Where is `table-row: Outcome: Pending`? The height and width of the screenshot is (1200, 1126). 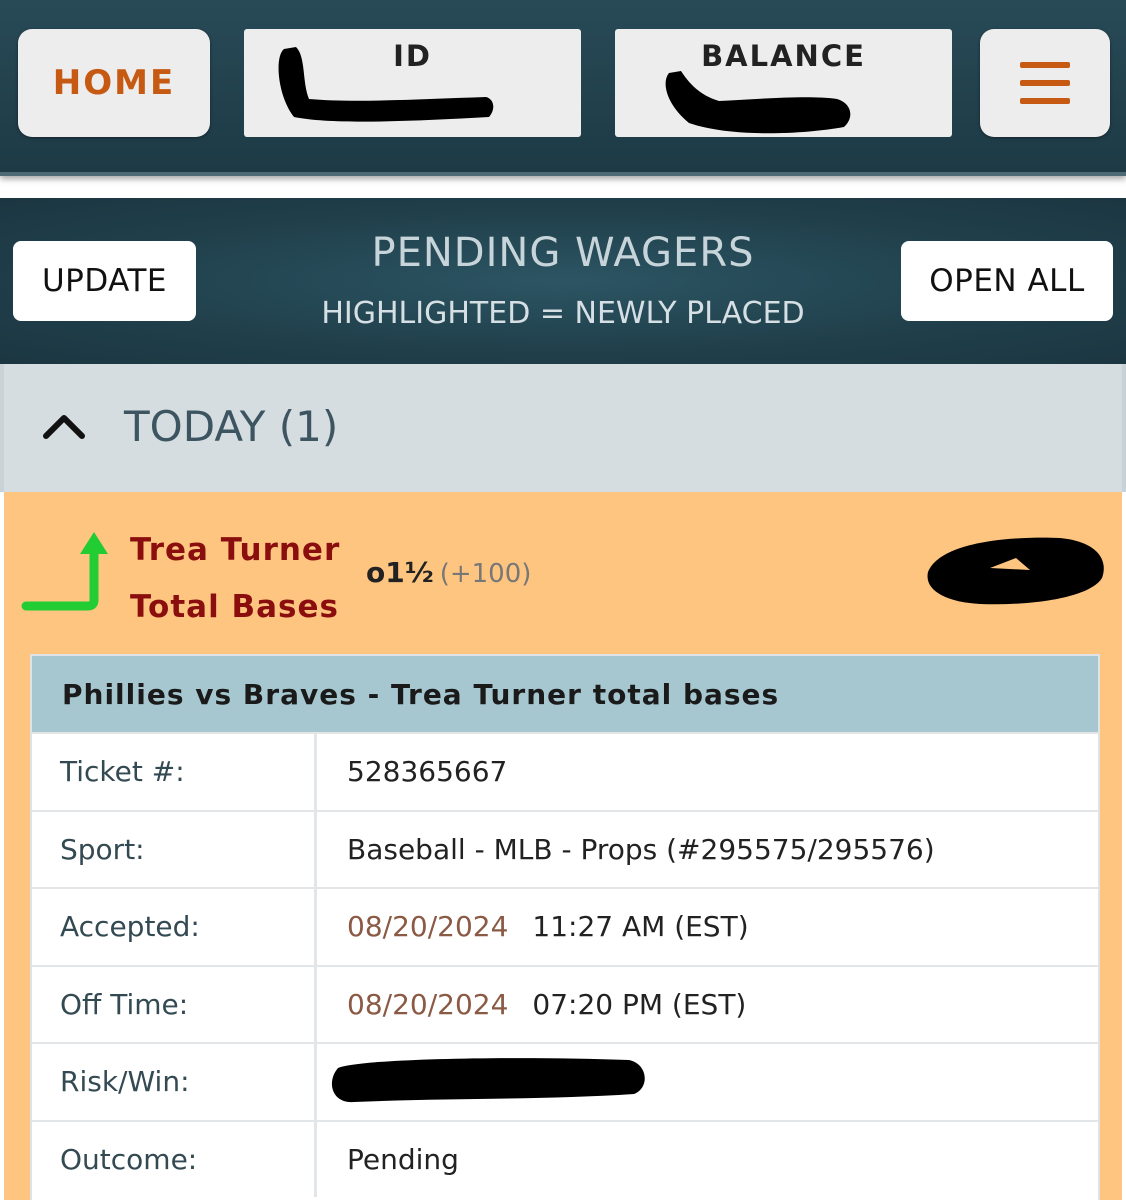 table-row: Outcome: Pending is located at coordinates (565, 1158).